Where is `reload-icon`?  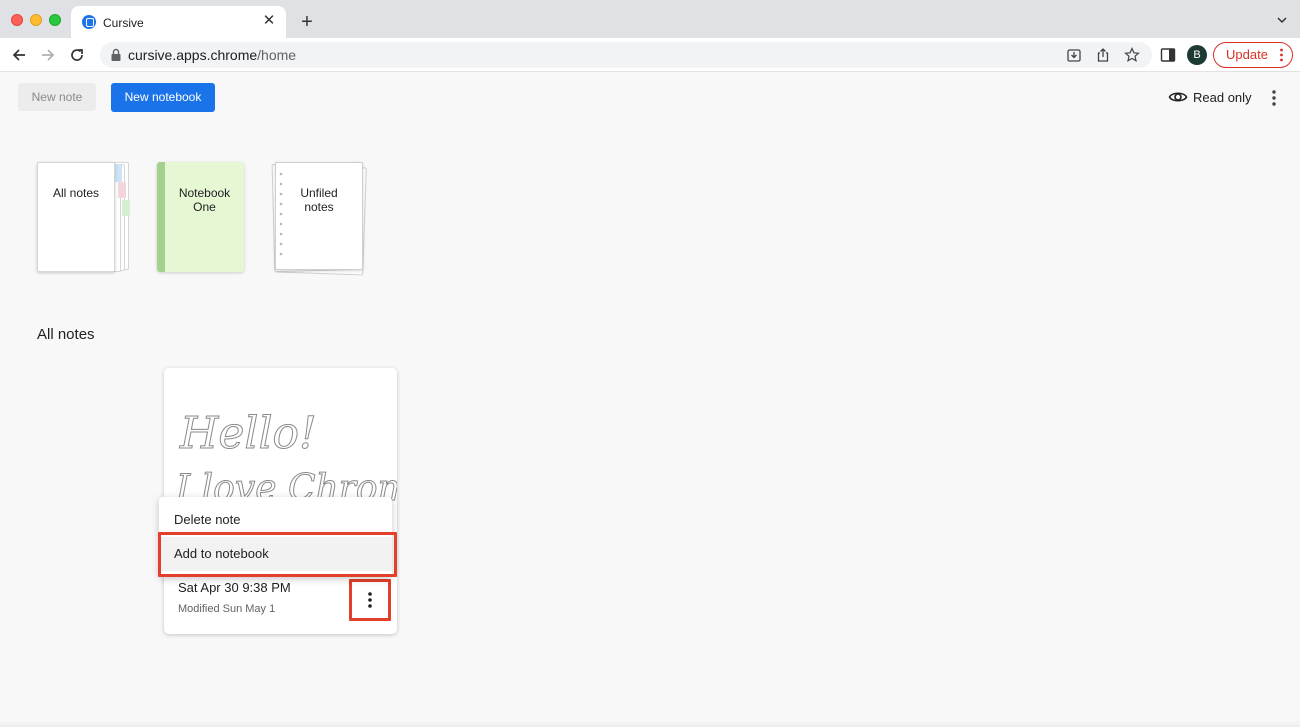
reload-icon is located at coordinates (77, 55).